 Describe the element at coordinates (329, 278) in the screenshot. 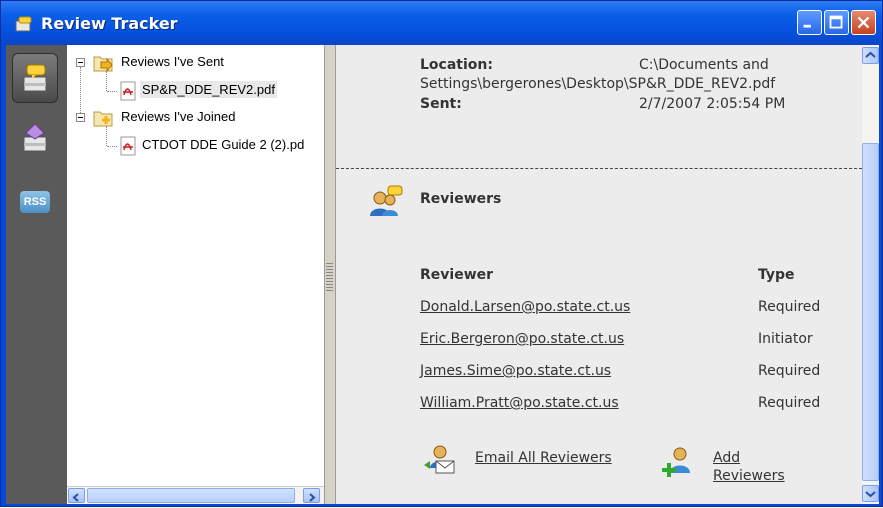

I see `splitter-grip` at that location.